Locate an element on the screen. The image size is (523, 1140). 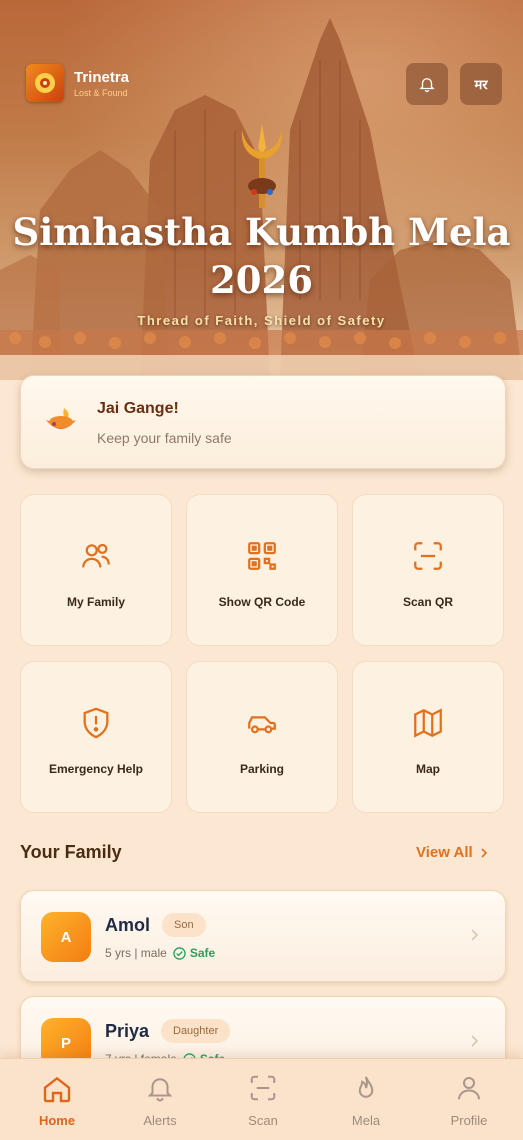
app-tagline: Lost & Found is located at coordinates (101, 92).